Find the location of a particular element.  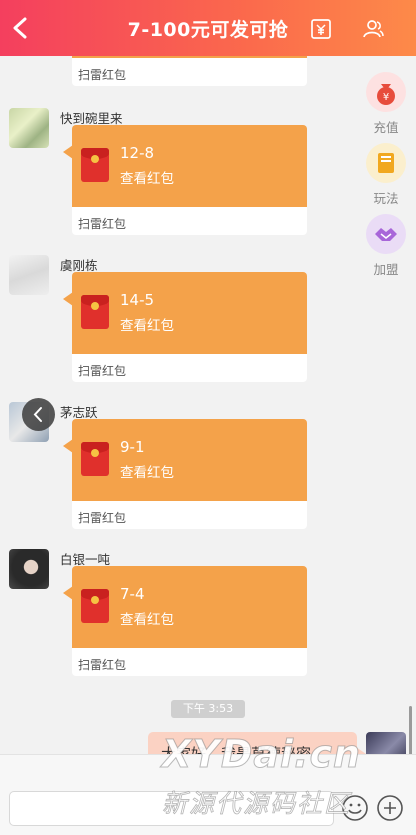

scrollbar is located at coordinates (410, 730).